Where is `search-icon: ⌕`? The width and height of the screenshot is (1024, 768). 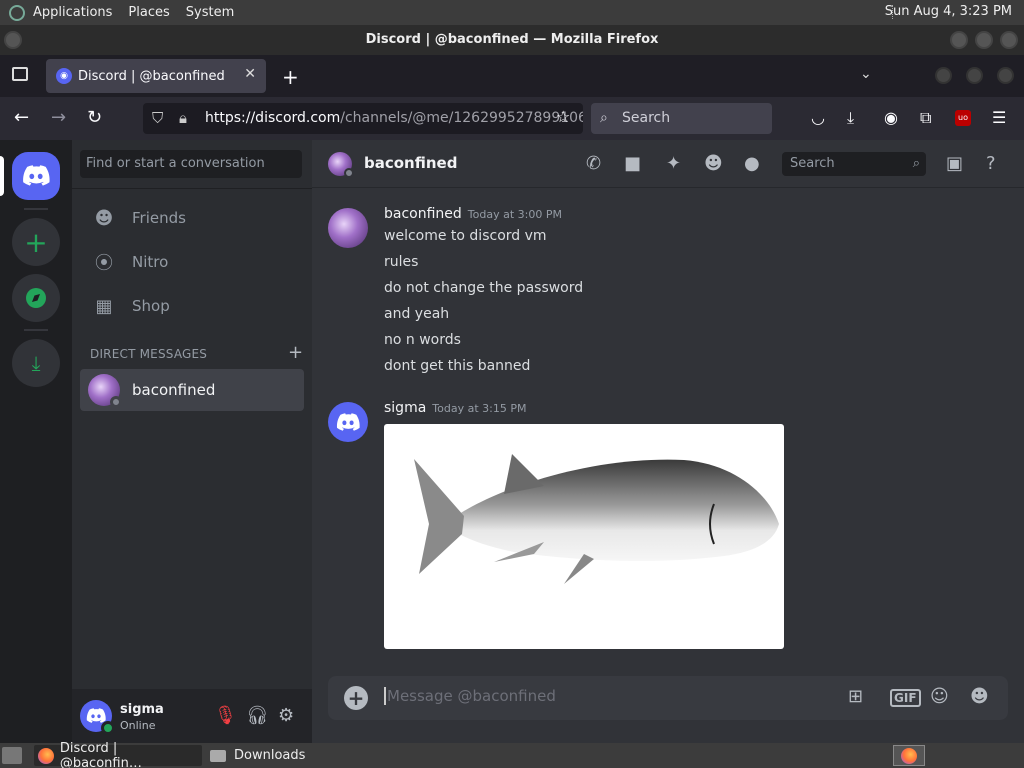
search-icon: ⌕ is located at coordinates (604, 118).